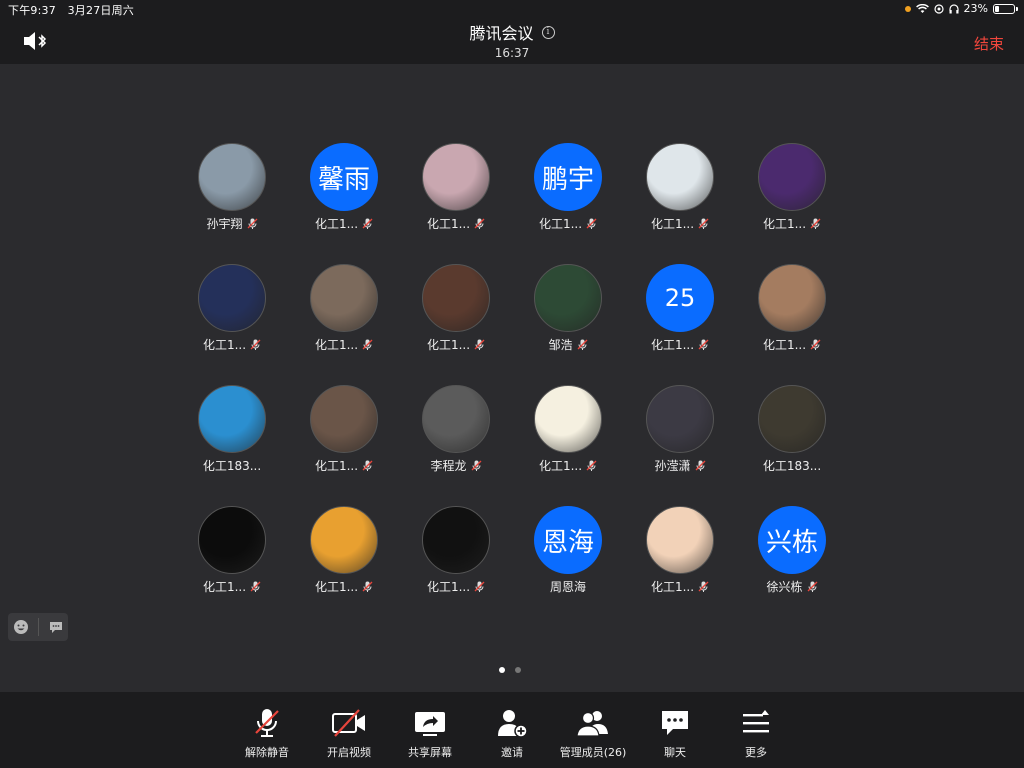  I want to click on info-icon: i, so click(548, 32).